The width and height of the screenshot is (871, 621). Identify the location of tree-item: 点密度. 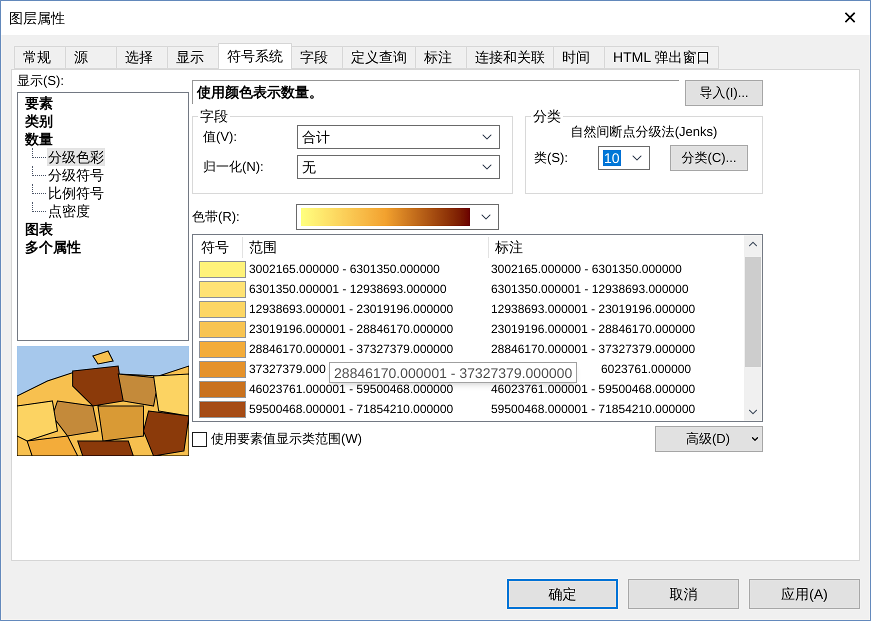
(69, 211).